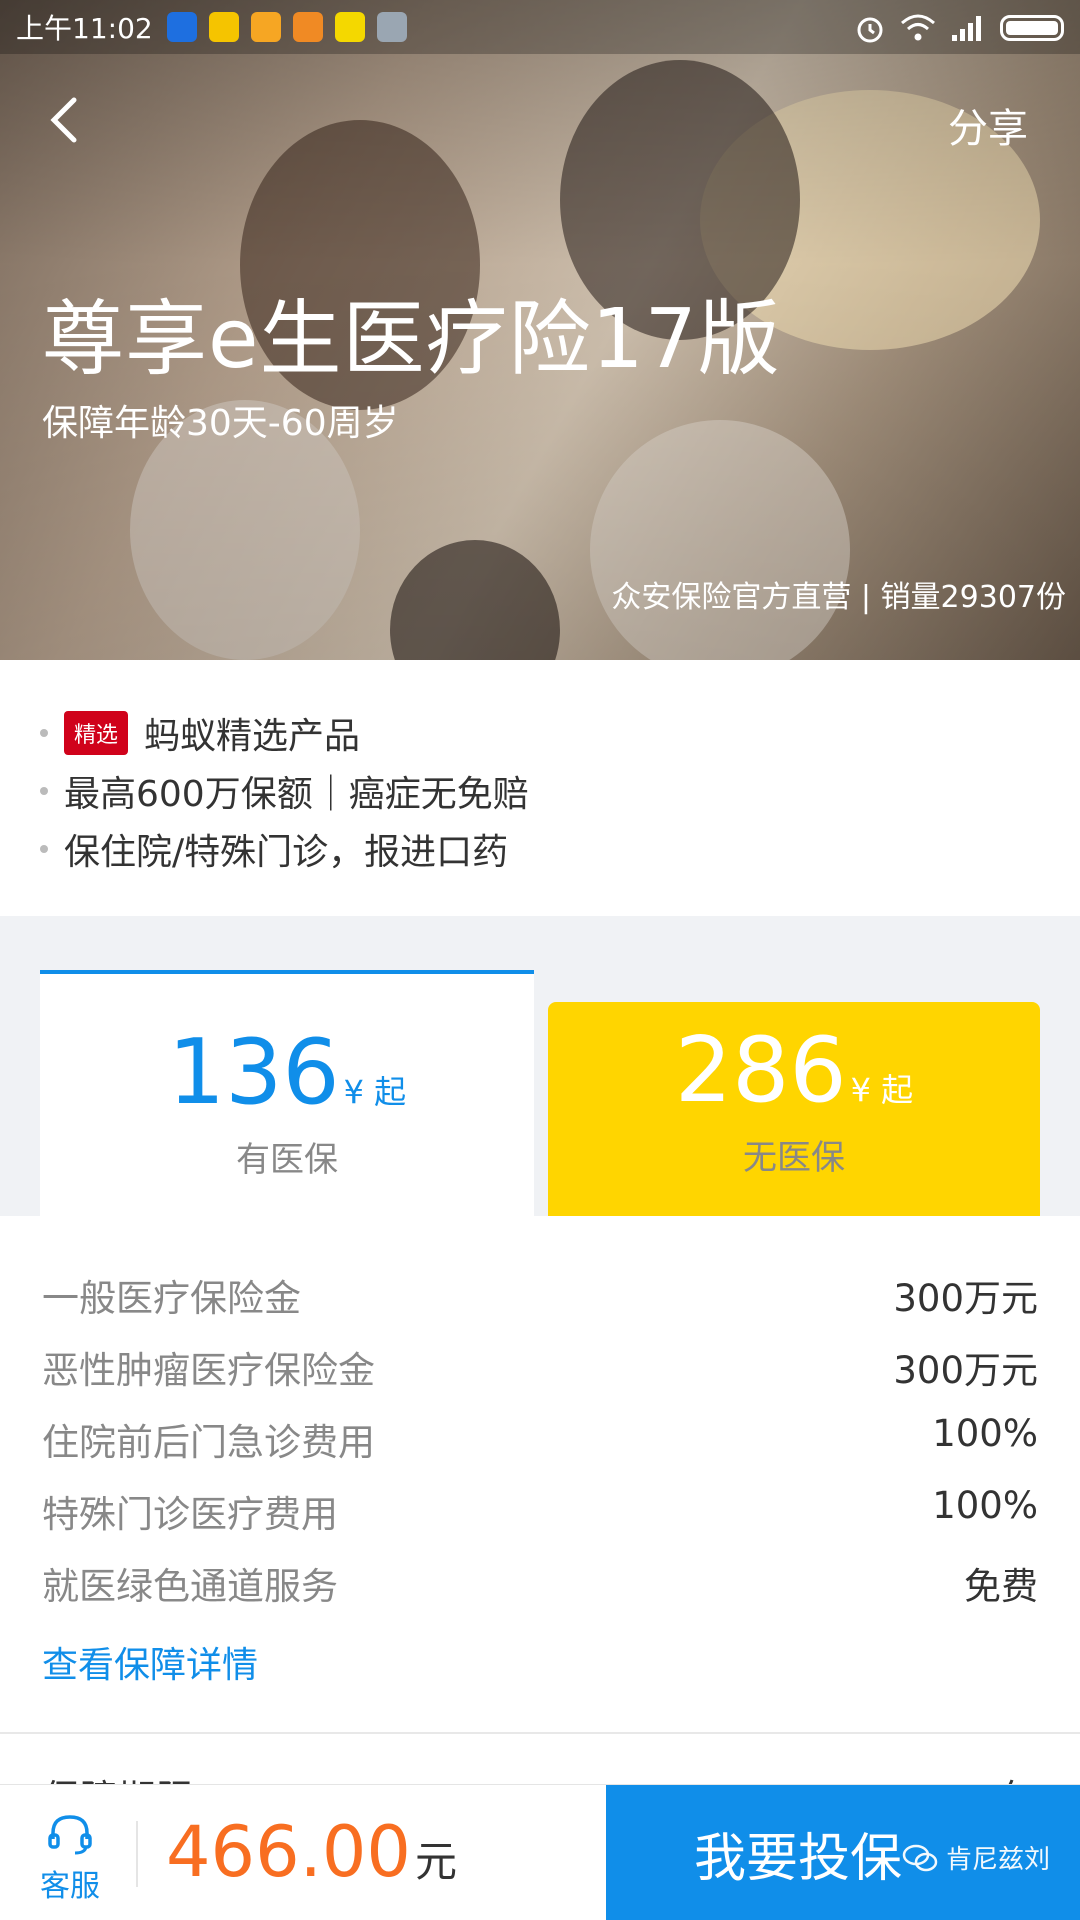  What do you see at coordinates (96, 733) in the screenshot?
I see `featured-badge: 精选` at bounding box center [96, 733].